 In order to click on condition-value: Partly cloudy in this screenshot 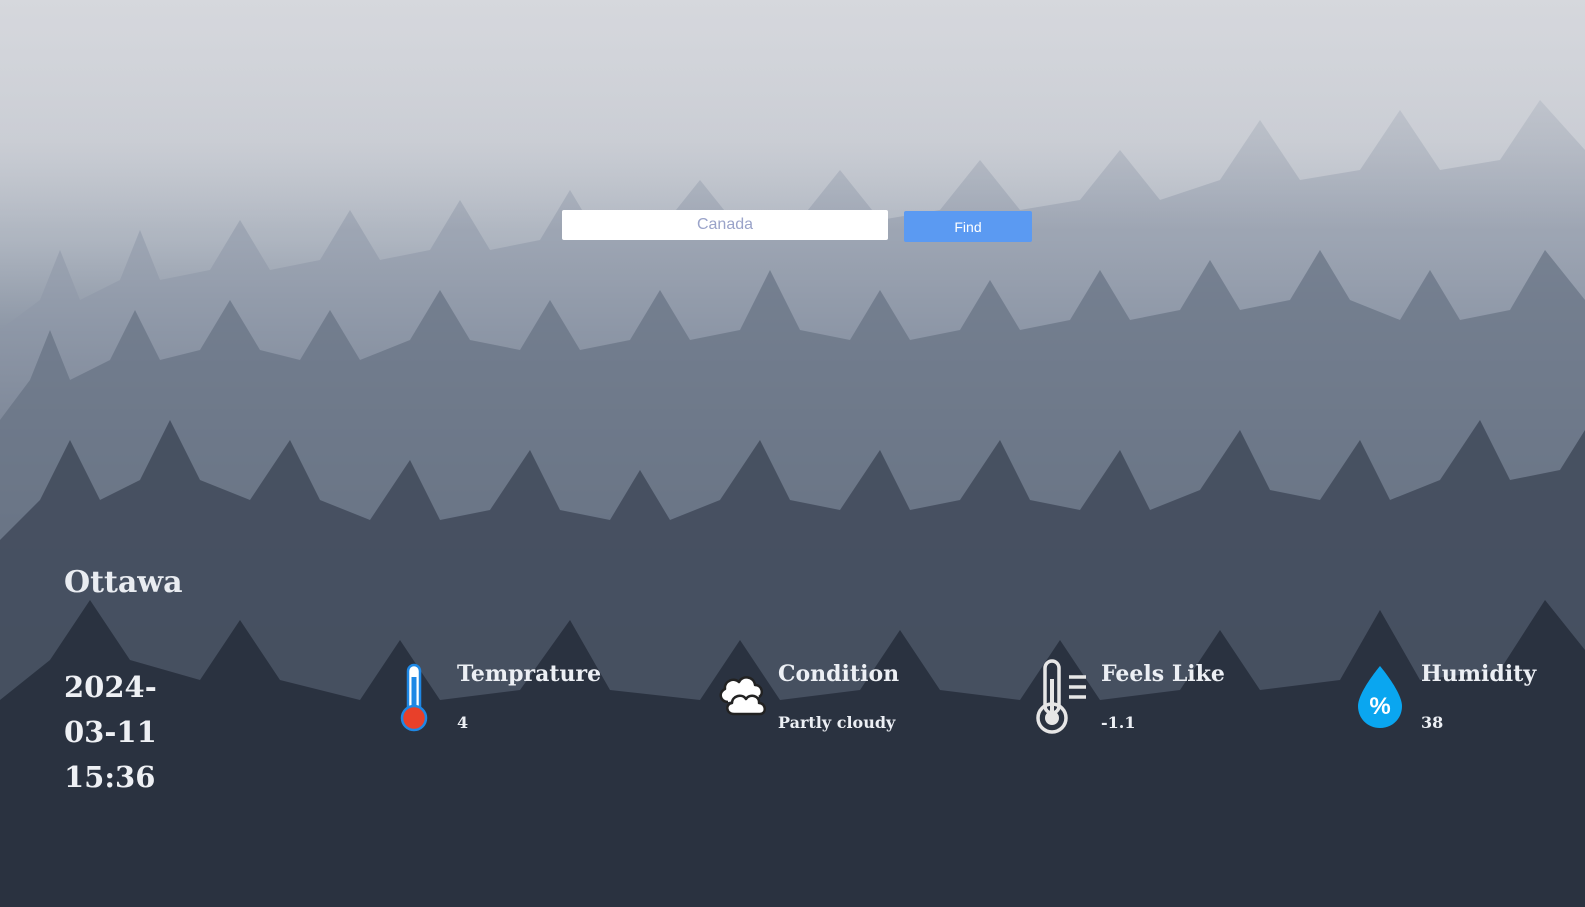, I will do `click(837, 722)`.